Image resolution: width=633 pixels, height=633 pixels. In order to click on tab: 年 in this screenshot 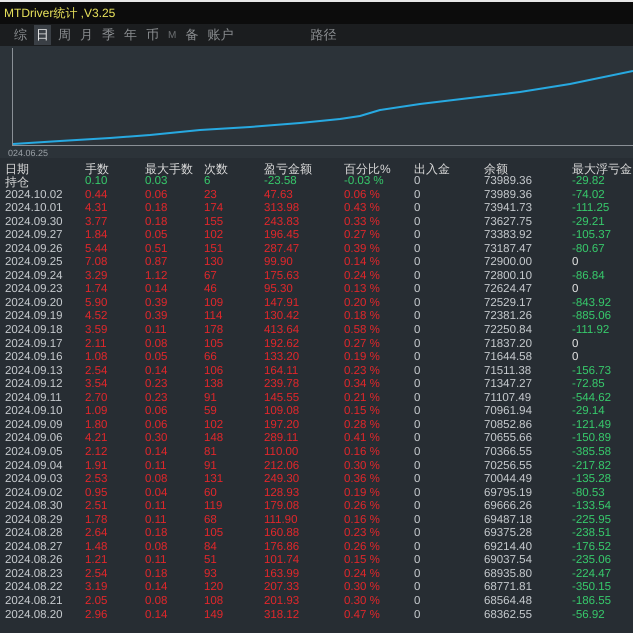, I will do `click(130, 35)`.